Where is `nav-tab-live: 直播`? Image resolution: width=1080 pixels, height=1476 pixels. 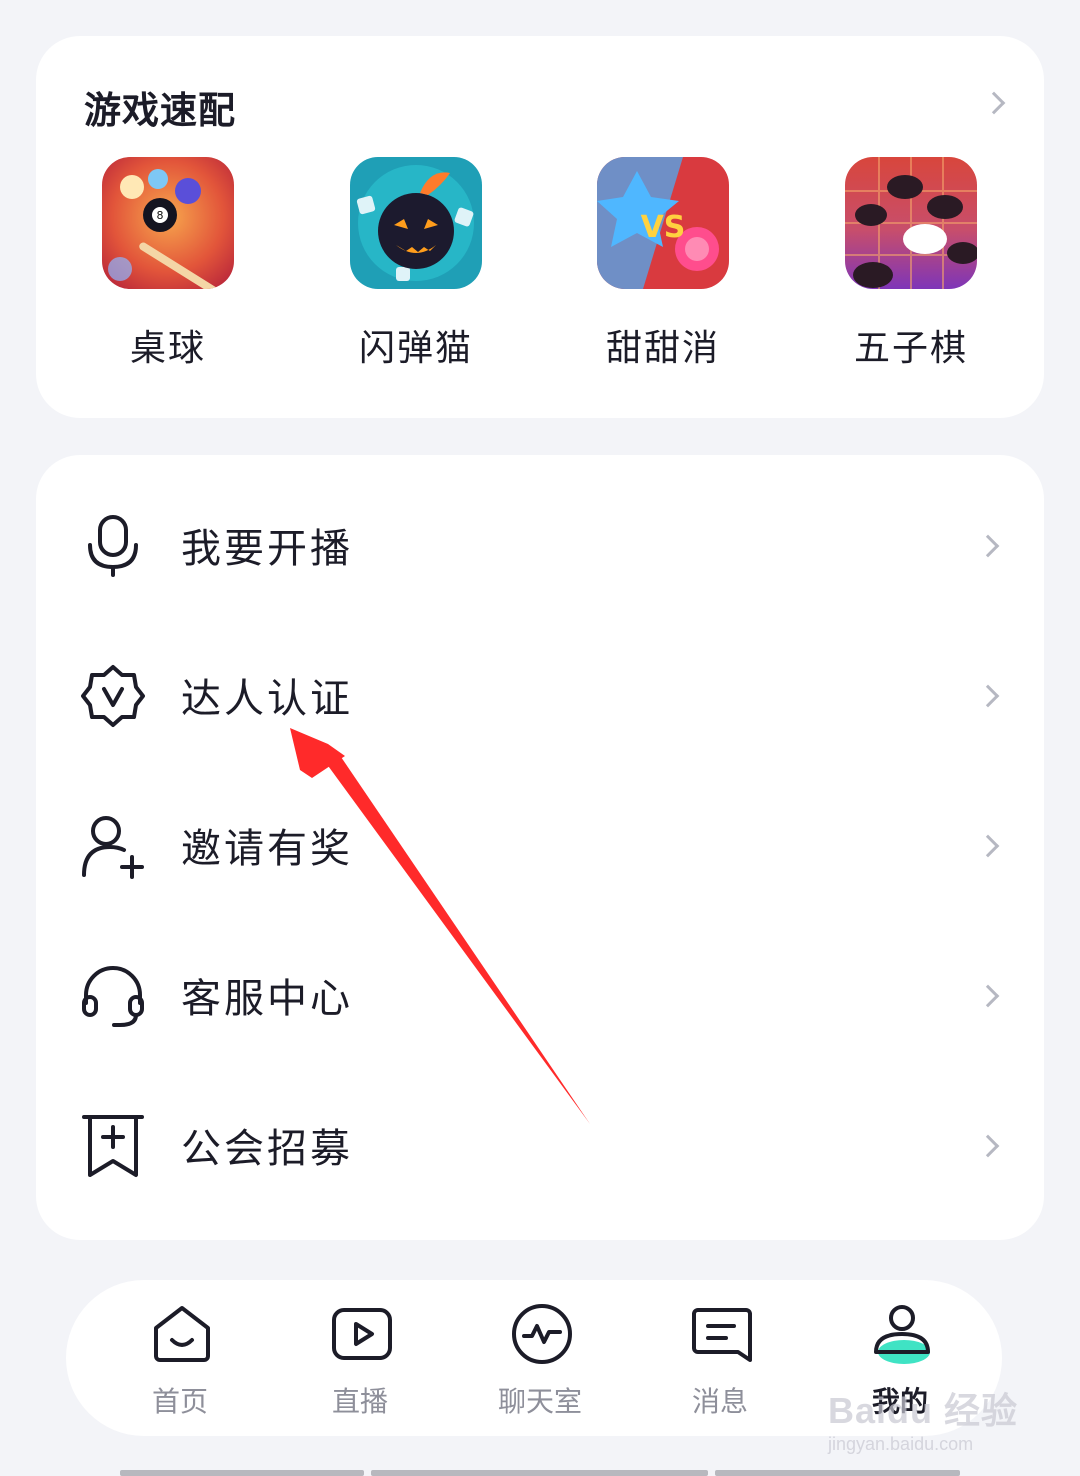 nav-tab-live: 直播 is located at coordinates (360, 1358).